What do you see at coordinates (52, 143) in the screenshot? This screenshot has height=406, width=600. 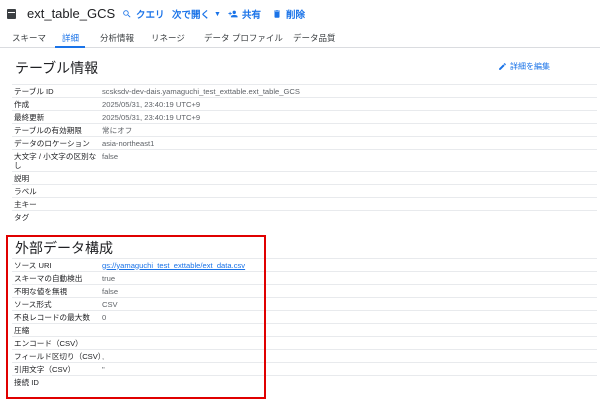 I see `detail-key: データのロケーション` at bounding box center [52, 143].